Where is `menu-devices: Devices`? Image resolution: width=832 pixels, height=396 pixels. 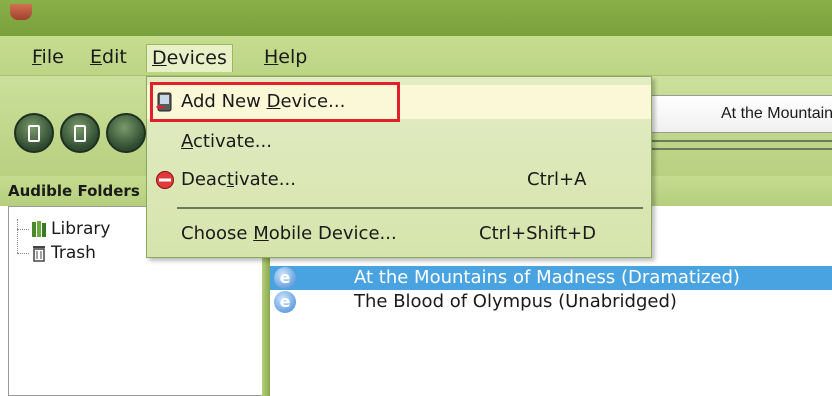
menu-devices: Devices is located at coordinates (189, 58).